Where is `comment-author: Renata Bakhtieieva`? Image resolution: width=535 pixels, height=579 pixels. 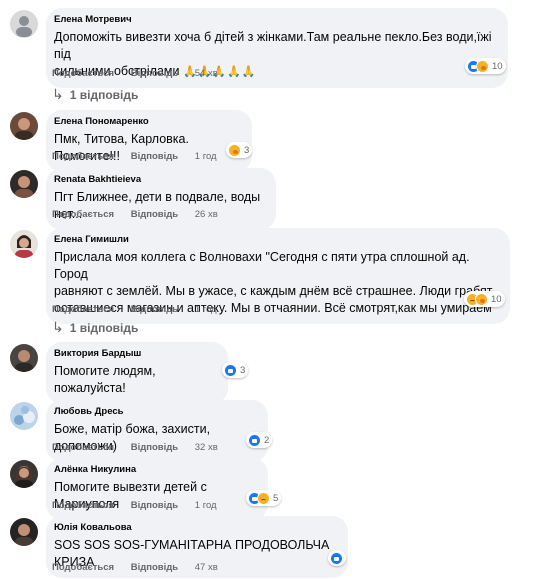
comment-author: Renata Bakhtieieva is located at coordinates (160, 180).